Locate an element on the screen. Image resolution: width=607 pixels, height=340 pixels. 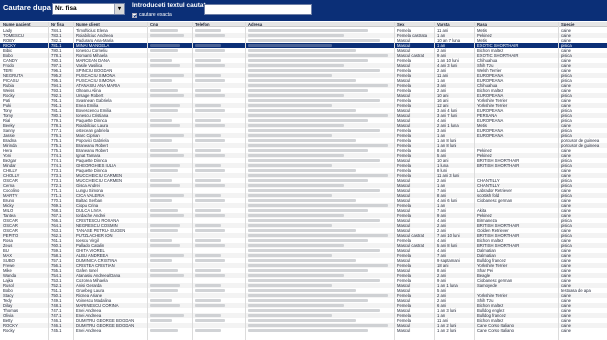
column-header-sex: Sex is located at coordinates (415, 24).